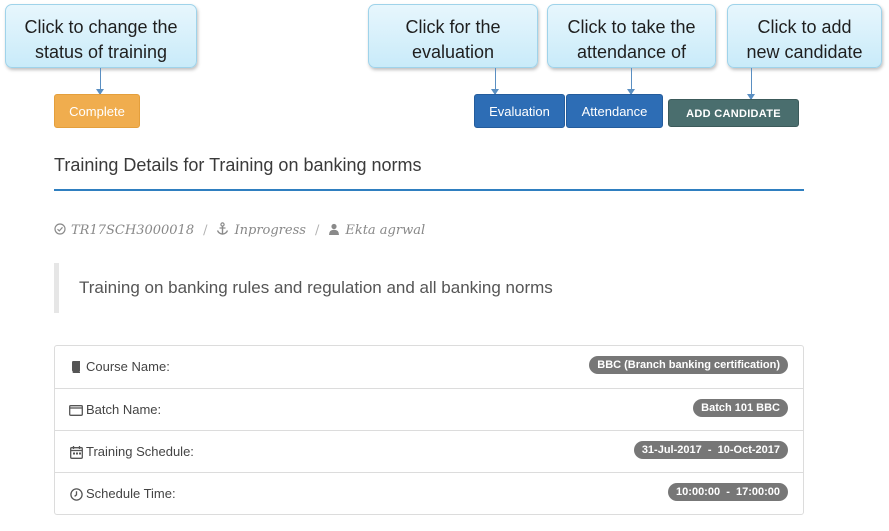 The image size is (889, 531). What do you see at coordinates (453, 52) in the screenshot?
I see `callout-evaluation-line2: evaluation` at bounding box center [453, 52].